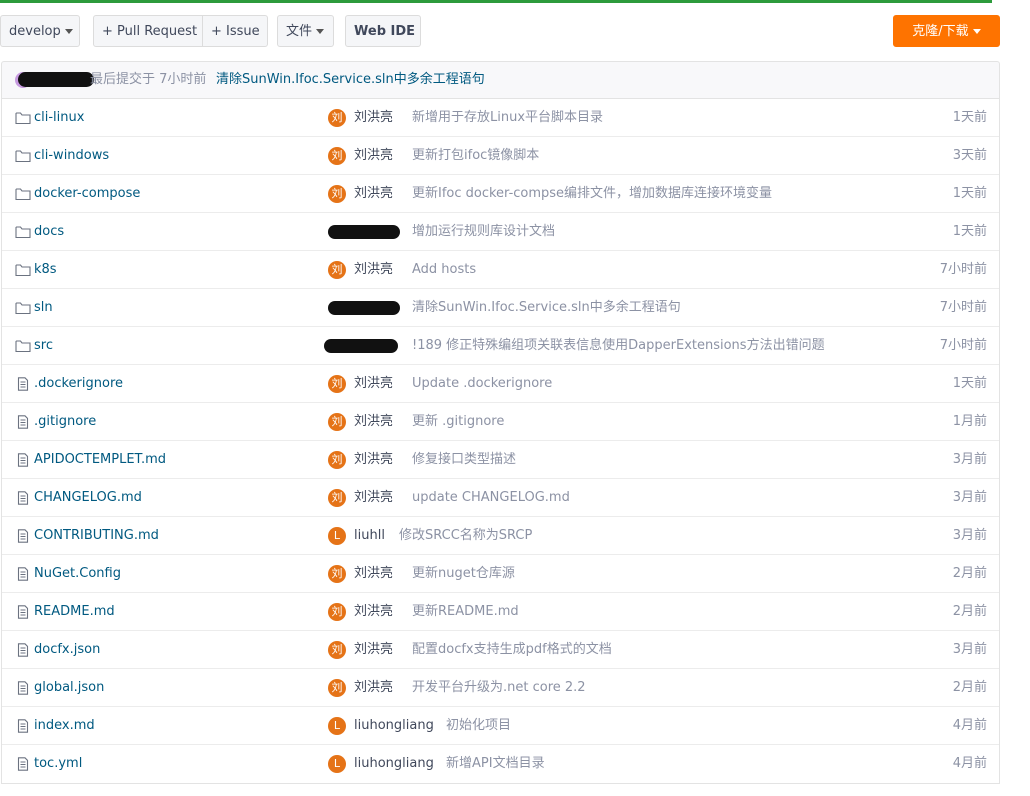 The width and height of the screenshot is (1030, 796). What do you see at coordinates (77, 574) in the screenshot?
I see `file-name-link: NuGet.Config` at bounding box center [77, 574].